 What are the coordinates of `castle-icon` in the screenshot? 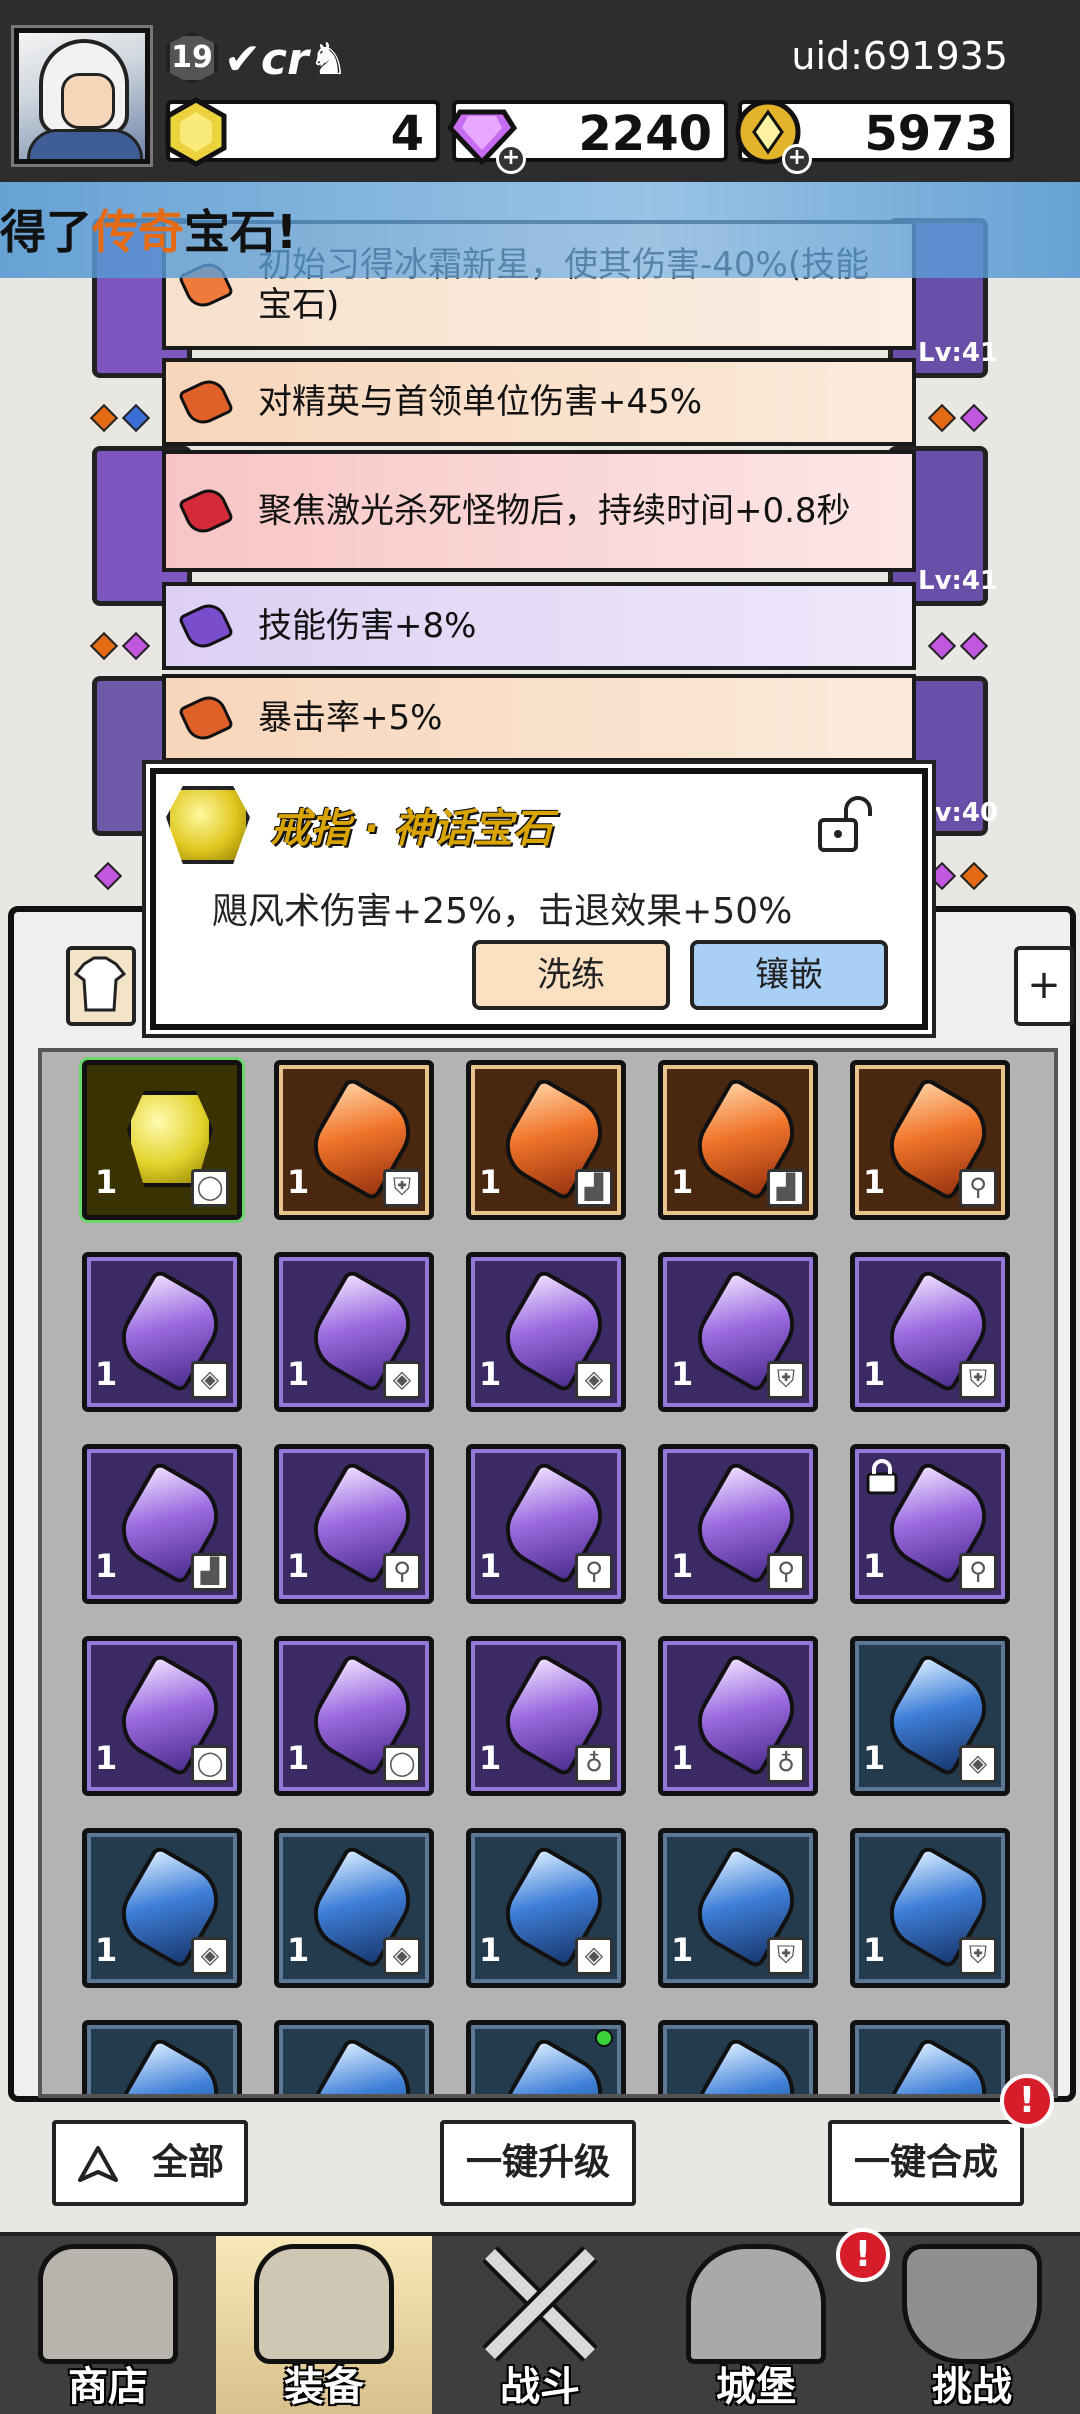 It's located at (756, 2304).